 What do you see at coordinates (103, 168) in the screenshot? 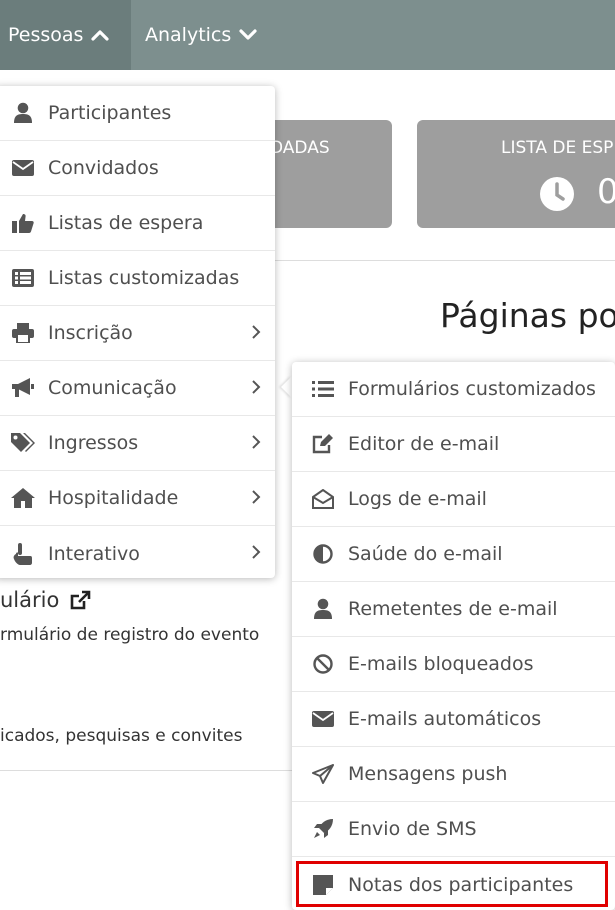
I see `menu-item-label: Convidados` at bounding box center [103, 168].